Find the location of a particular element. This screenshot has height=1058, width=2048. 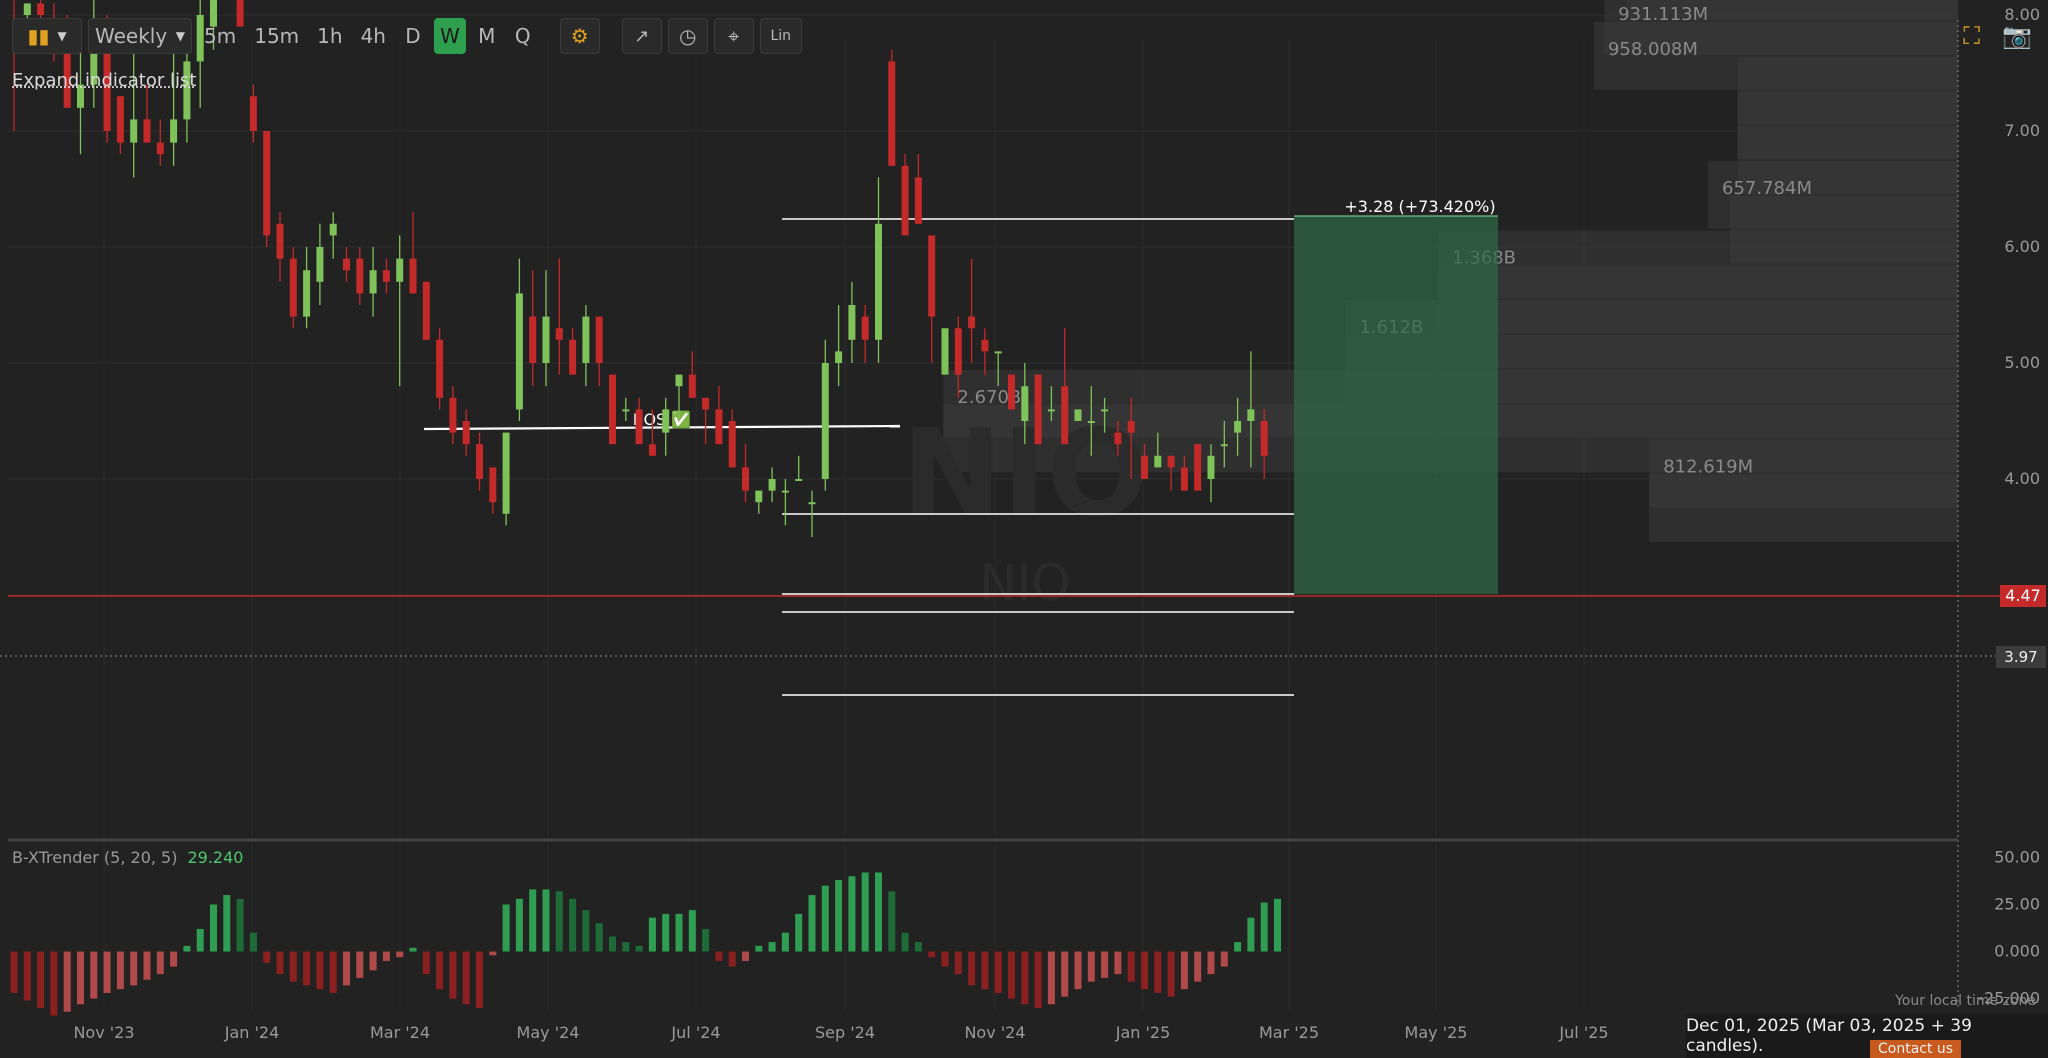

measure-box is located at coordinates (1396, 405).